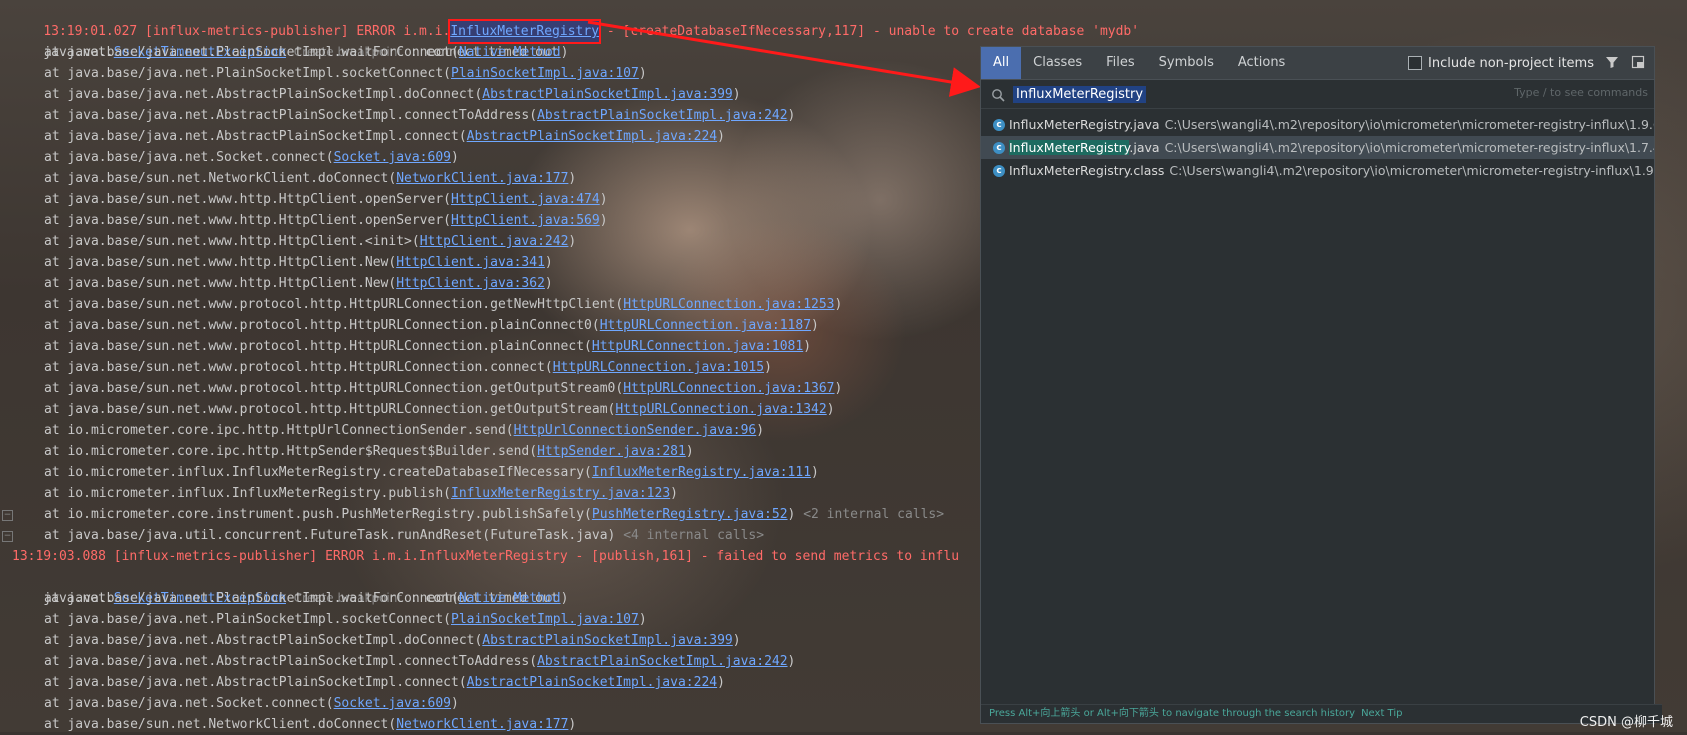 The width and height of the screenshot is (1687, 735). I want to click on source-link: InfluxMeterRegistry.java:123, so click(560, 493).